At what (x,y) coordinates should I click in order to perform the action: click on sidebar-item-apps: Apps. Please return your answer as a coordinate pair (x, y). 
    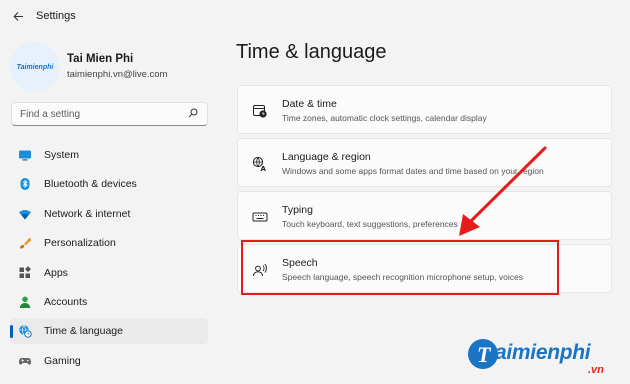
    Looking at the image, I should click on (109, 273).